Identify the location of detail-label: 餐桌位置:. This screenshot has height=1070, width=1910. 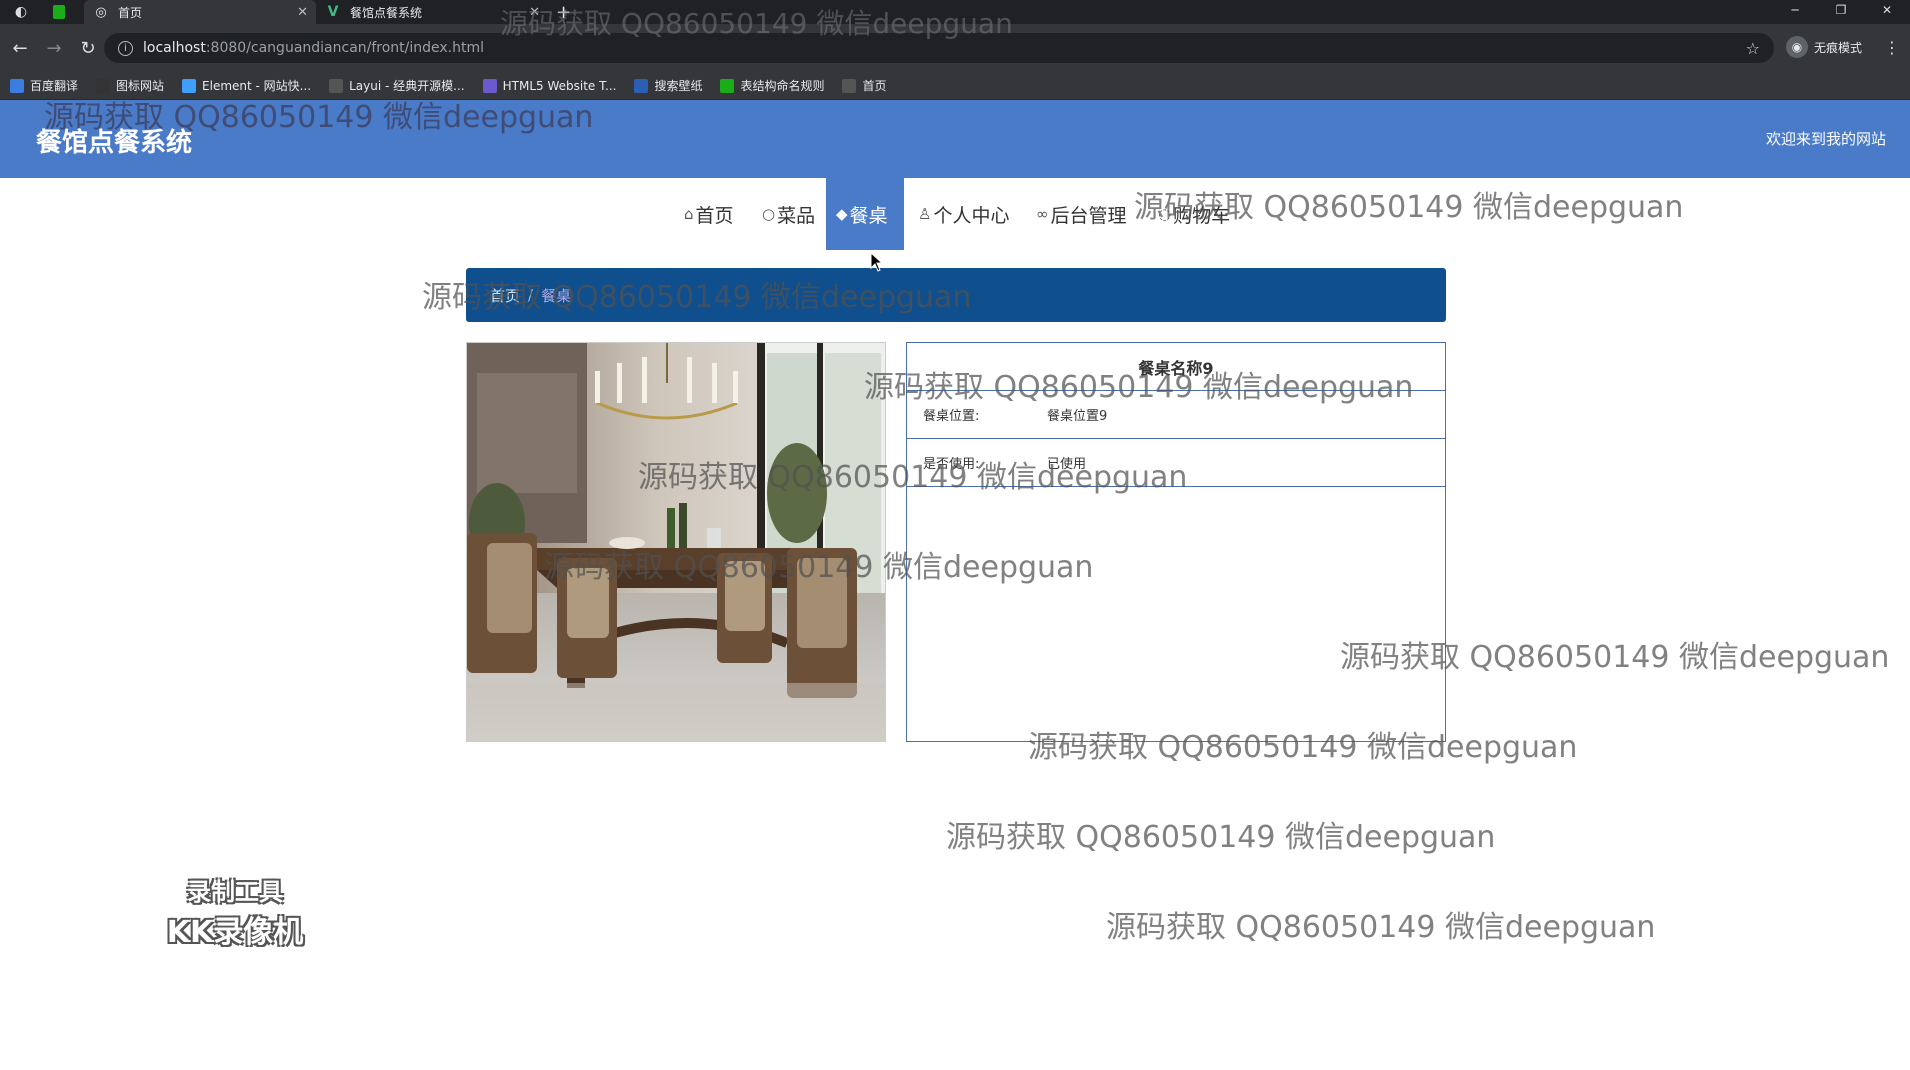
(951, 416).